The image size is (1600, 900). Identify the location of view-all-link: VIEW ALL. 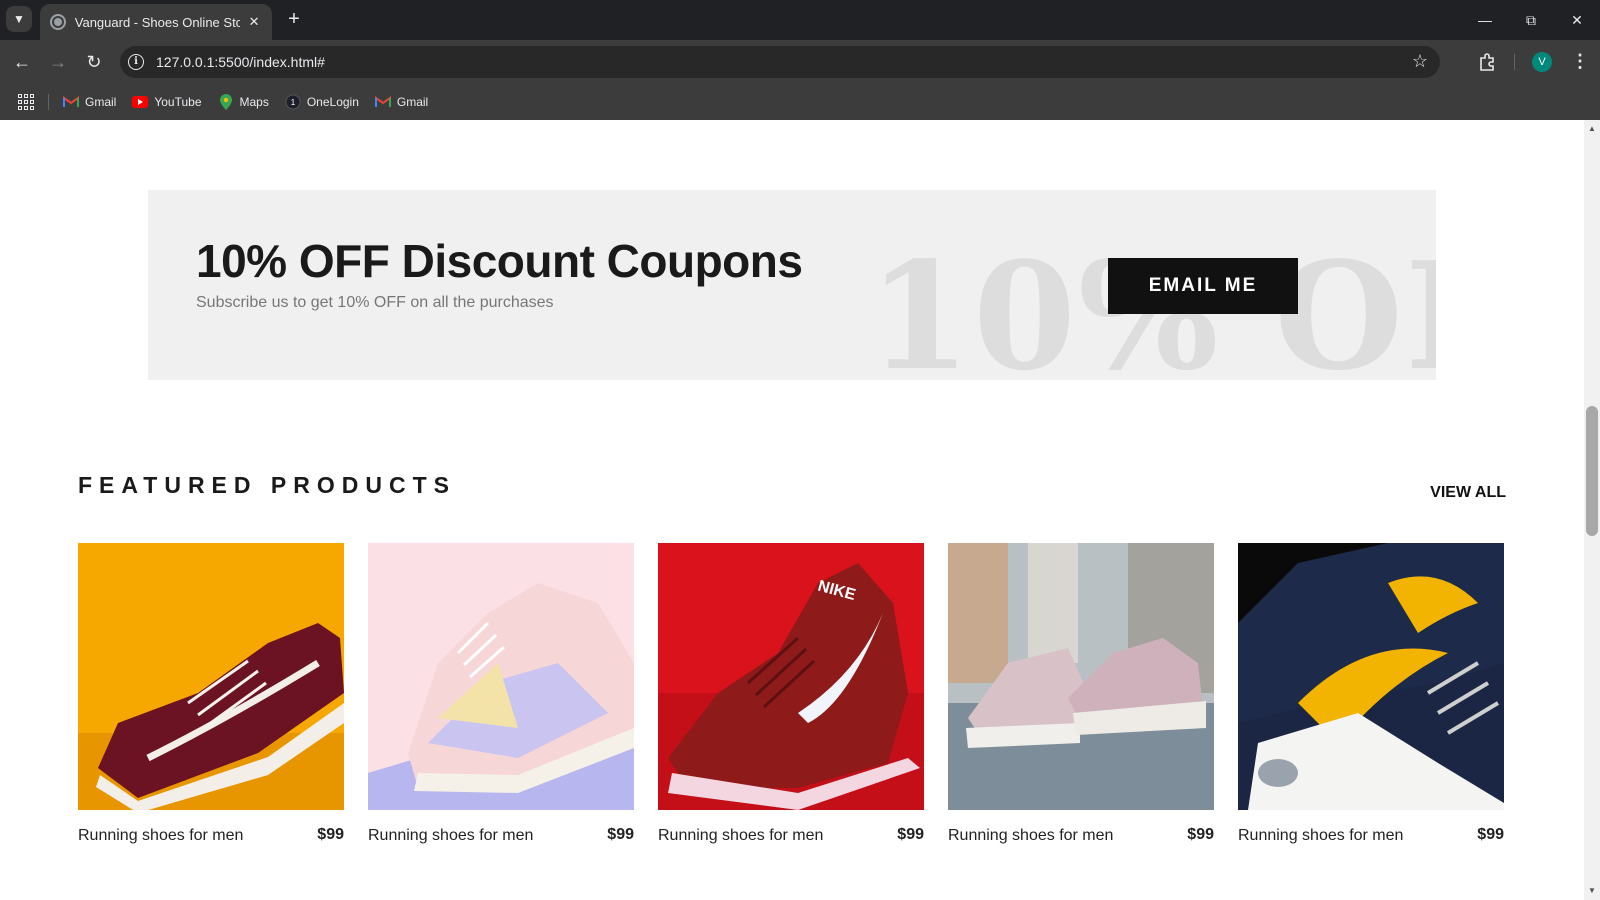
(1429, 493).